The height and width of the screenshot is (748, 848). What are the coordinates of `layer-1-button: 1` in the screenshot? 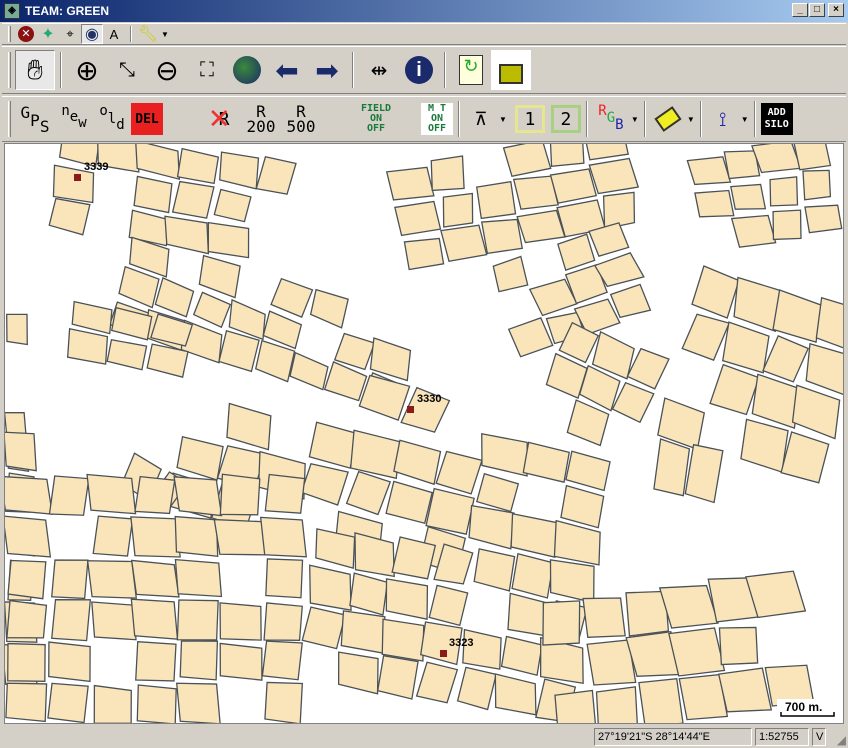 It's located at (529, 119).